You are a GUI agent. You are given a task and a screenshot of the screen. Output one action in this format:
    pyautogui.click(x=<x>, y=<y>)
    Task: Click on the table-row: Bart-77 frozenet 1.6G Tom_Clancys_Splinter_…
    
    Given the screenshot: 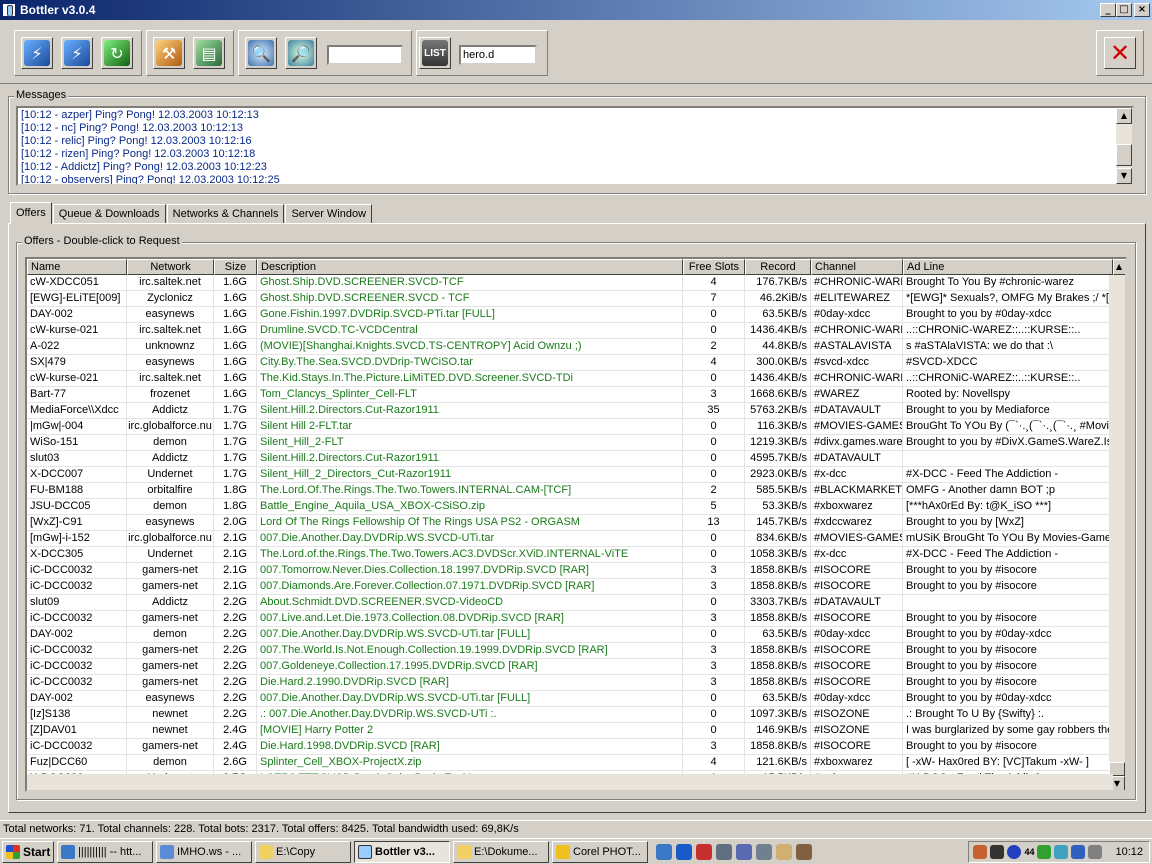 What is the action you would take?
    pyautogui.click(x=570, y=395)
    